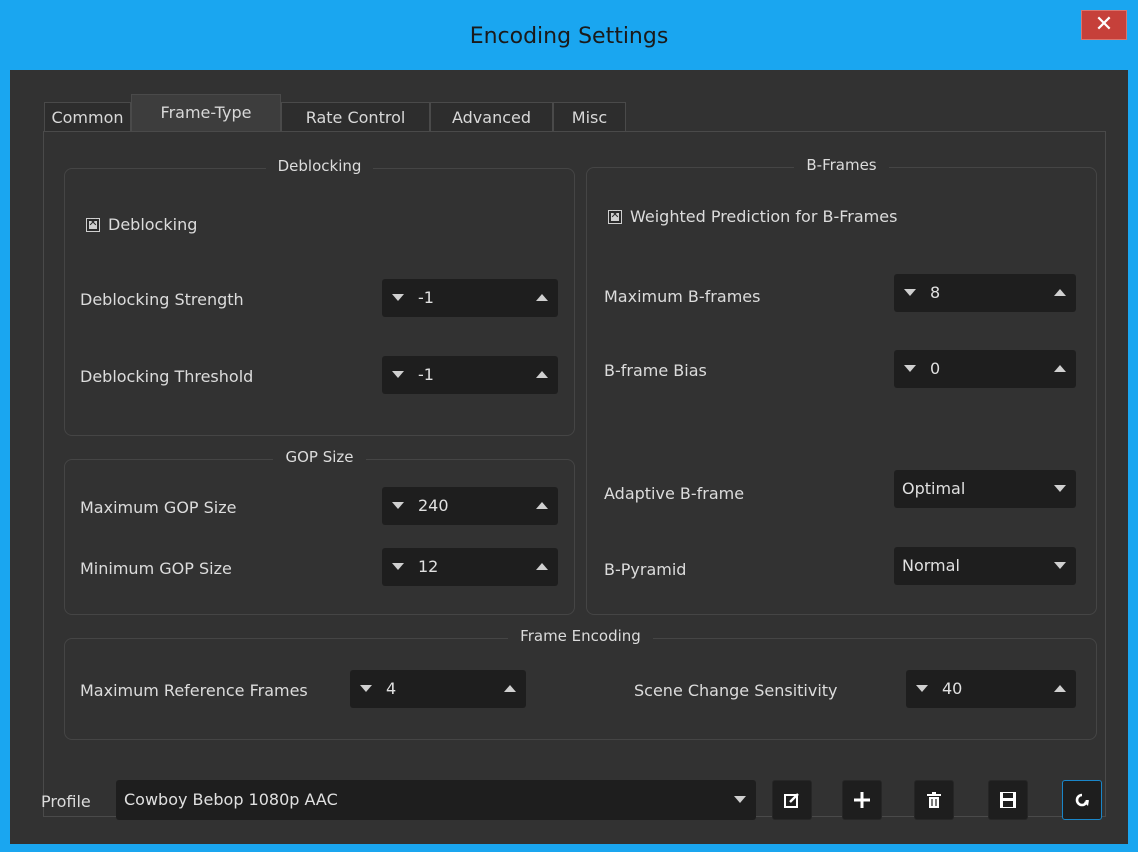 The image size is (1138, 852). I want to click on profile-value: Cowboy Bebop 1080p AAC, so click(231, 799).